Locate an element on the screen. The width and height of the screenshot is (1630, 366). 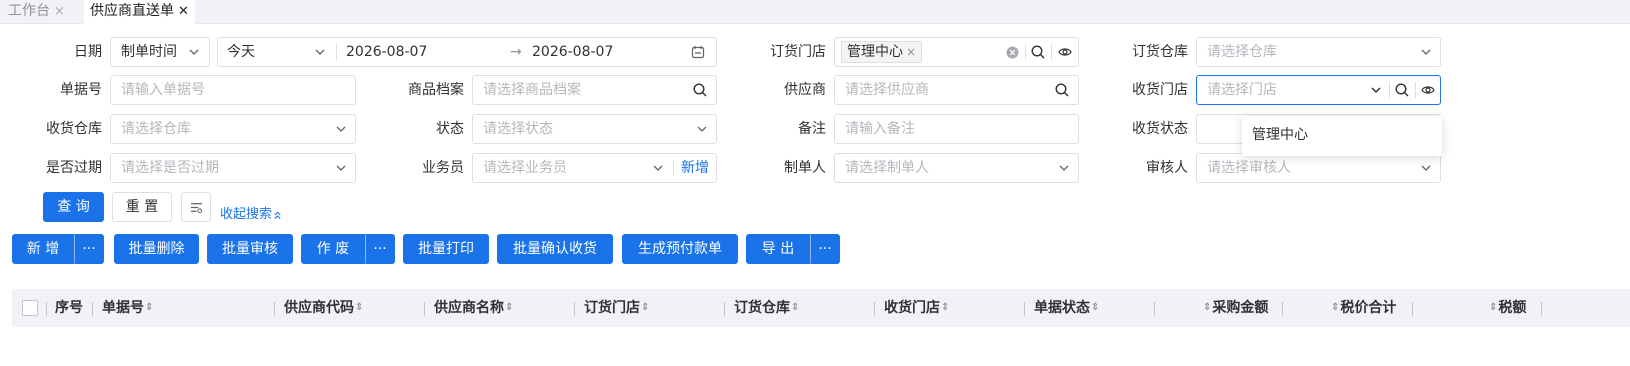
tab-workbench: 工作台 × is located at coordinates (36, 12).